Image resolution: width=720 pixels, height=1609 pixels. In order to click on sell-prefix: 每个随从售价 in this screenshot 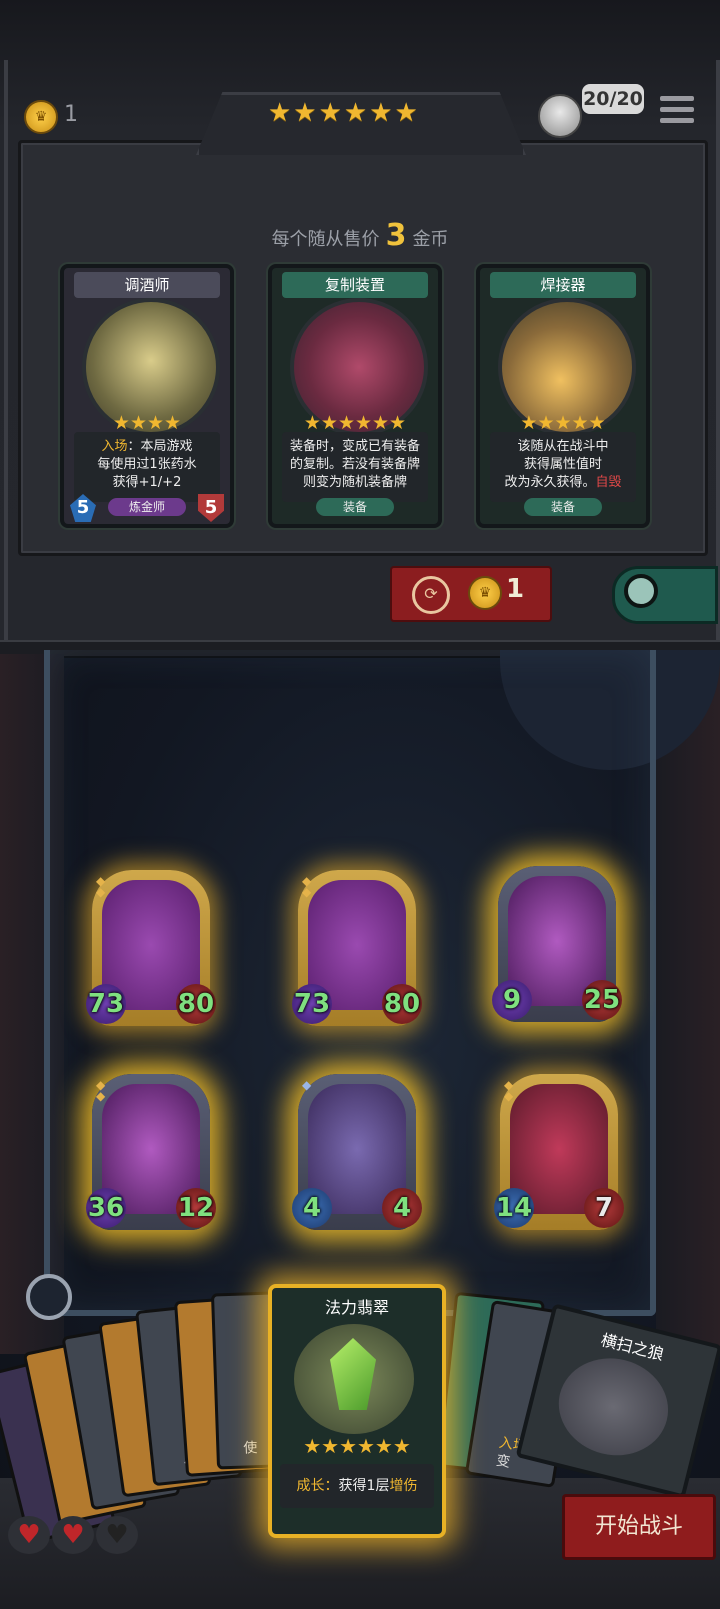, I will do `click(325, 239)`.